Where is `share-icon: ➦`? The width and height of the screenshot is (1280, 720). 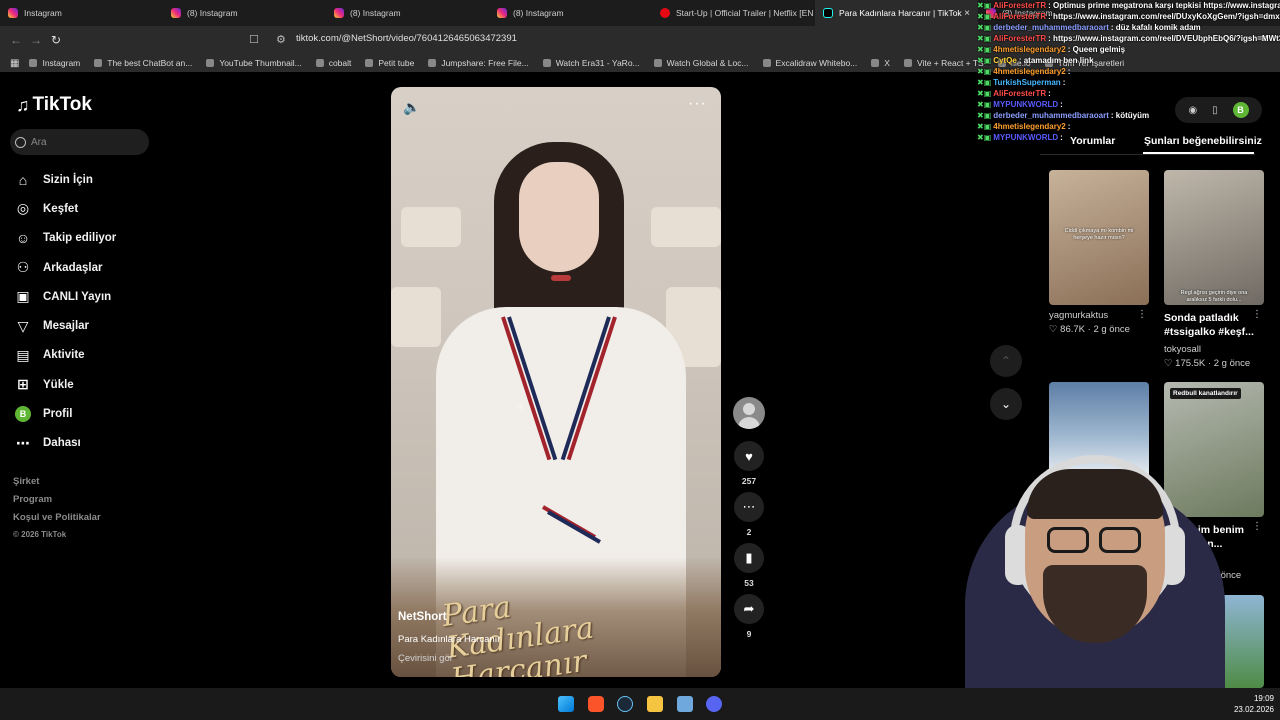
share-icon: ➦ is located at coordinates (749, 609).